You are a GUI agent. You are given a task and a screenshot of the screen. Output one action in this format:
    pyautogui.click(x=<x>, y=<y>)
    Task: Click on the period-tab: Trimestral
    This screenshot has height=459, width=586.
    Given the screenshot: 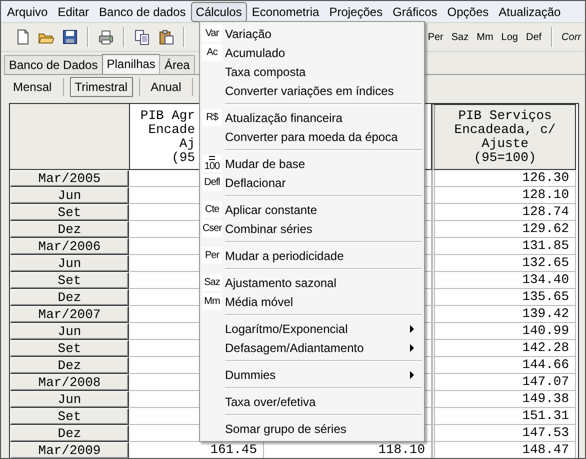 What is the action you would take?
    pyautogui.click(x=101, y=87)
    